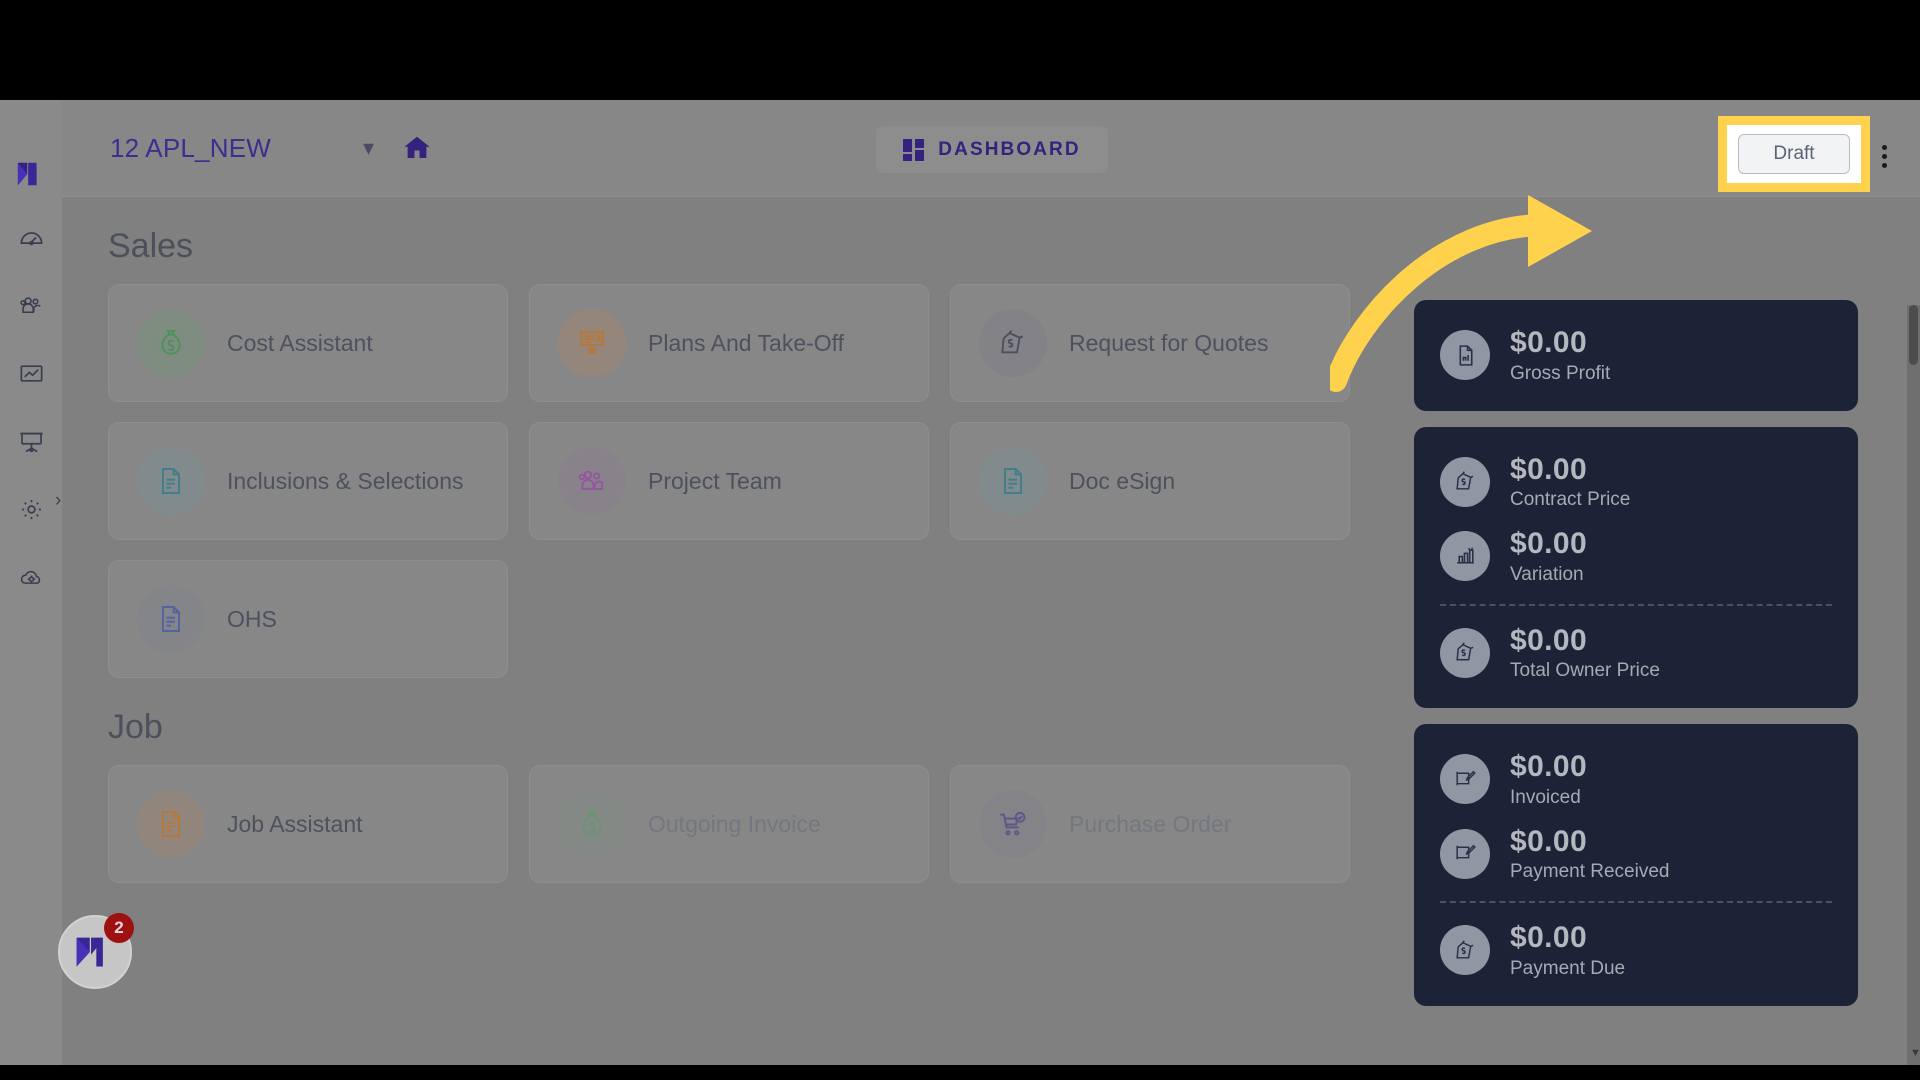 The image size is (1920, 1080). Describe the element at coordinates (1547, 574) in the screenshot. I see `stat-label: Variation` at that location.